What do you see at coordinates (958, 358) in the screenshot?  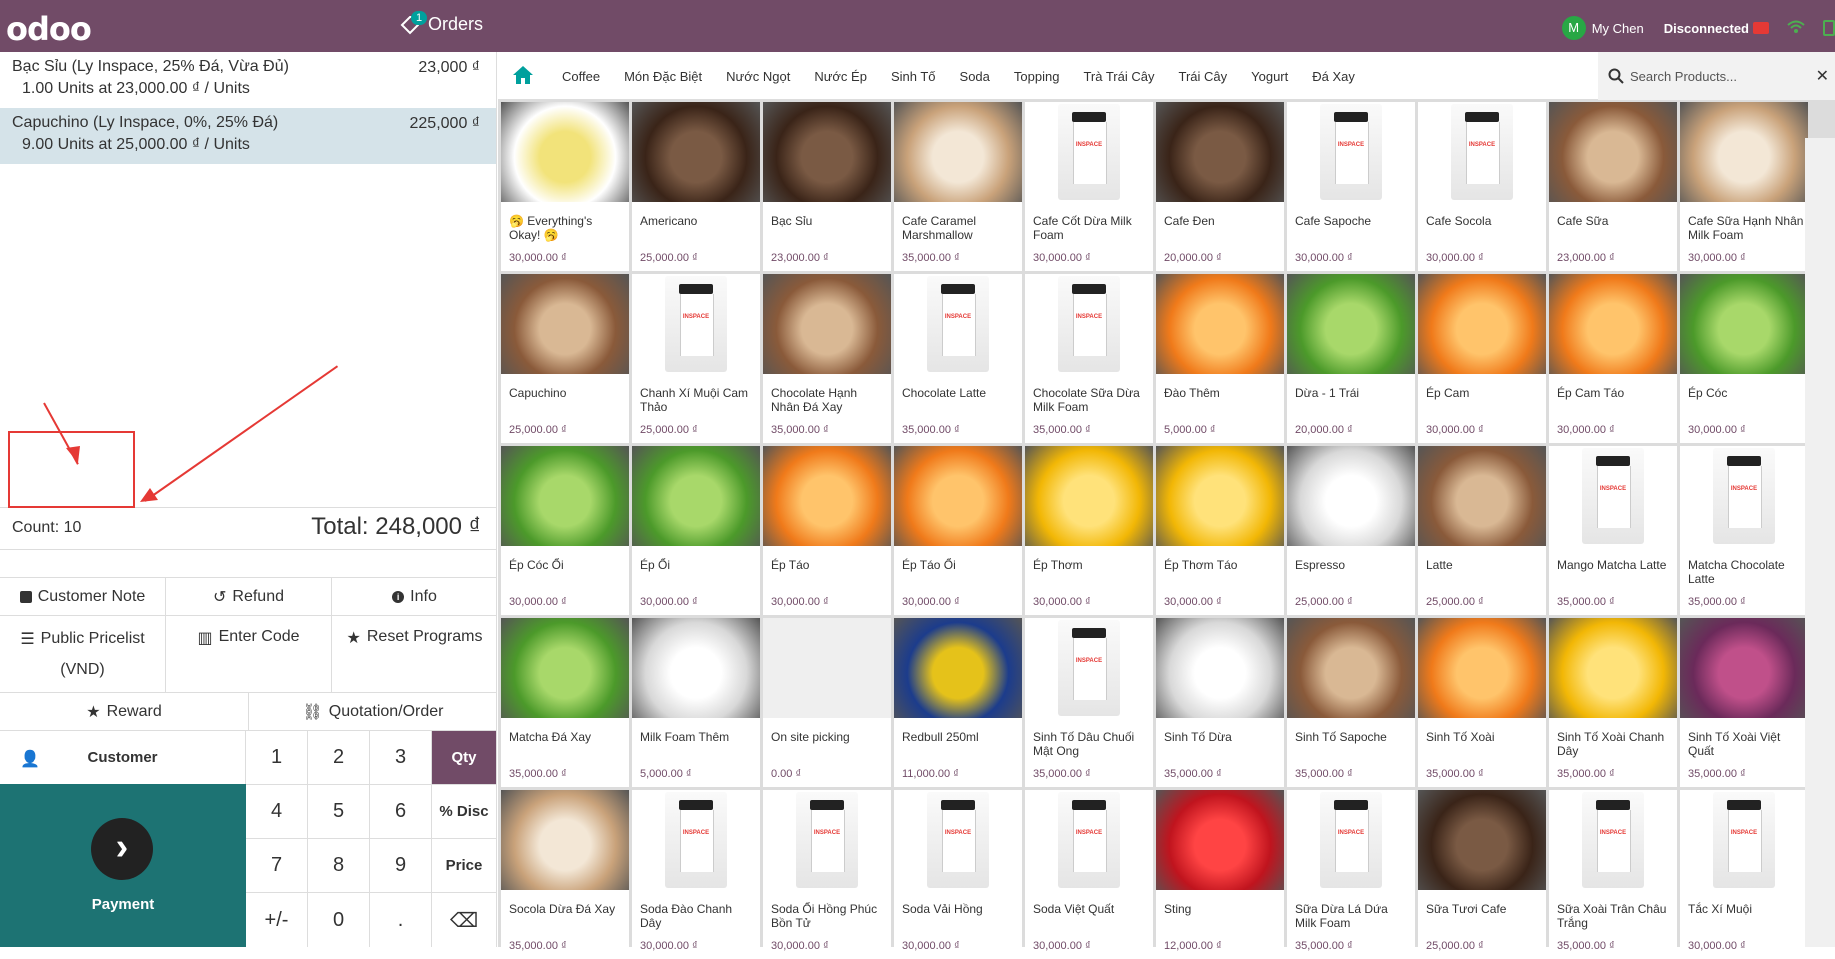 I see `product-card: INSPACE Chocolate Latte 35,000.00 ₫` at bounding box center [958, 358].